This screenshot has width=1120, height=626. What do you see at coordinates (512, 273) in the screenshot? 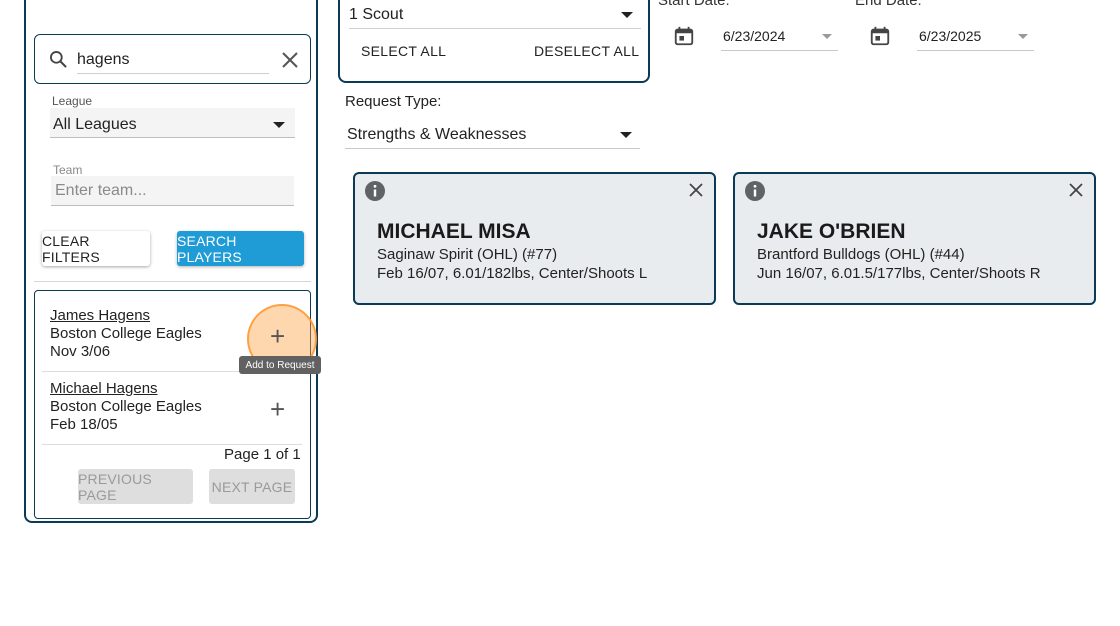
I see `player-card-details: Feb 16/07, 6.01/182lbs, Center/Shoots L` at bounding box center [512, 273].